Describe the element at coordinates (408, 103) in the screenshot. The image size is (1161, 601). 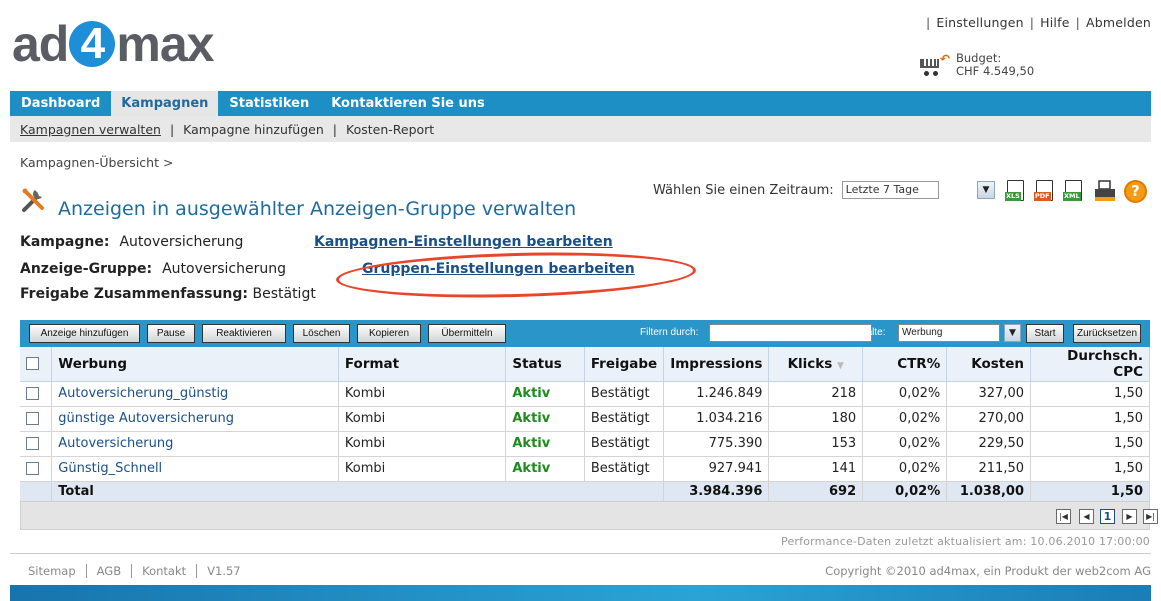
I see `nav-kontakt: Kontaktieren Sie uns` at that location.